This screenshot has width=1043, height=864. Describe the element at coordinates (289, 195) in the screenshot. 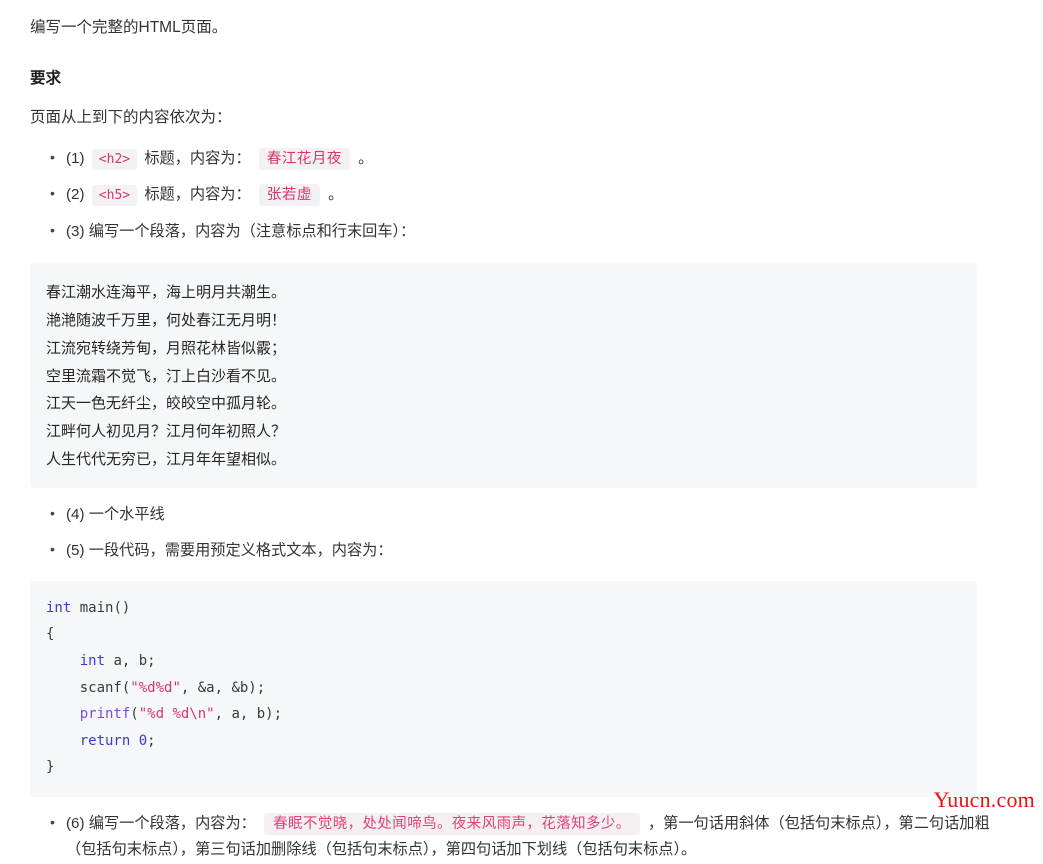

I see `heading-content-value-h5: 张若虚` at that location.